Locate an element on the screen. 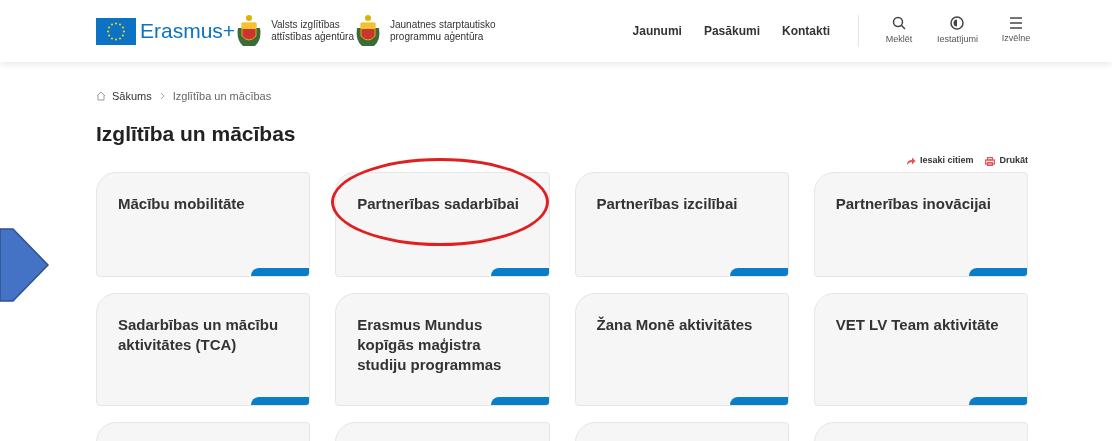 This screenshot has width=1112, height=441. contrast-icon is located at coordinates (957, 22).